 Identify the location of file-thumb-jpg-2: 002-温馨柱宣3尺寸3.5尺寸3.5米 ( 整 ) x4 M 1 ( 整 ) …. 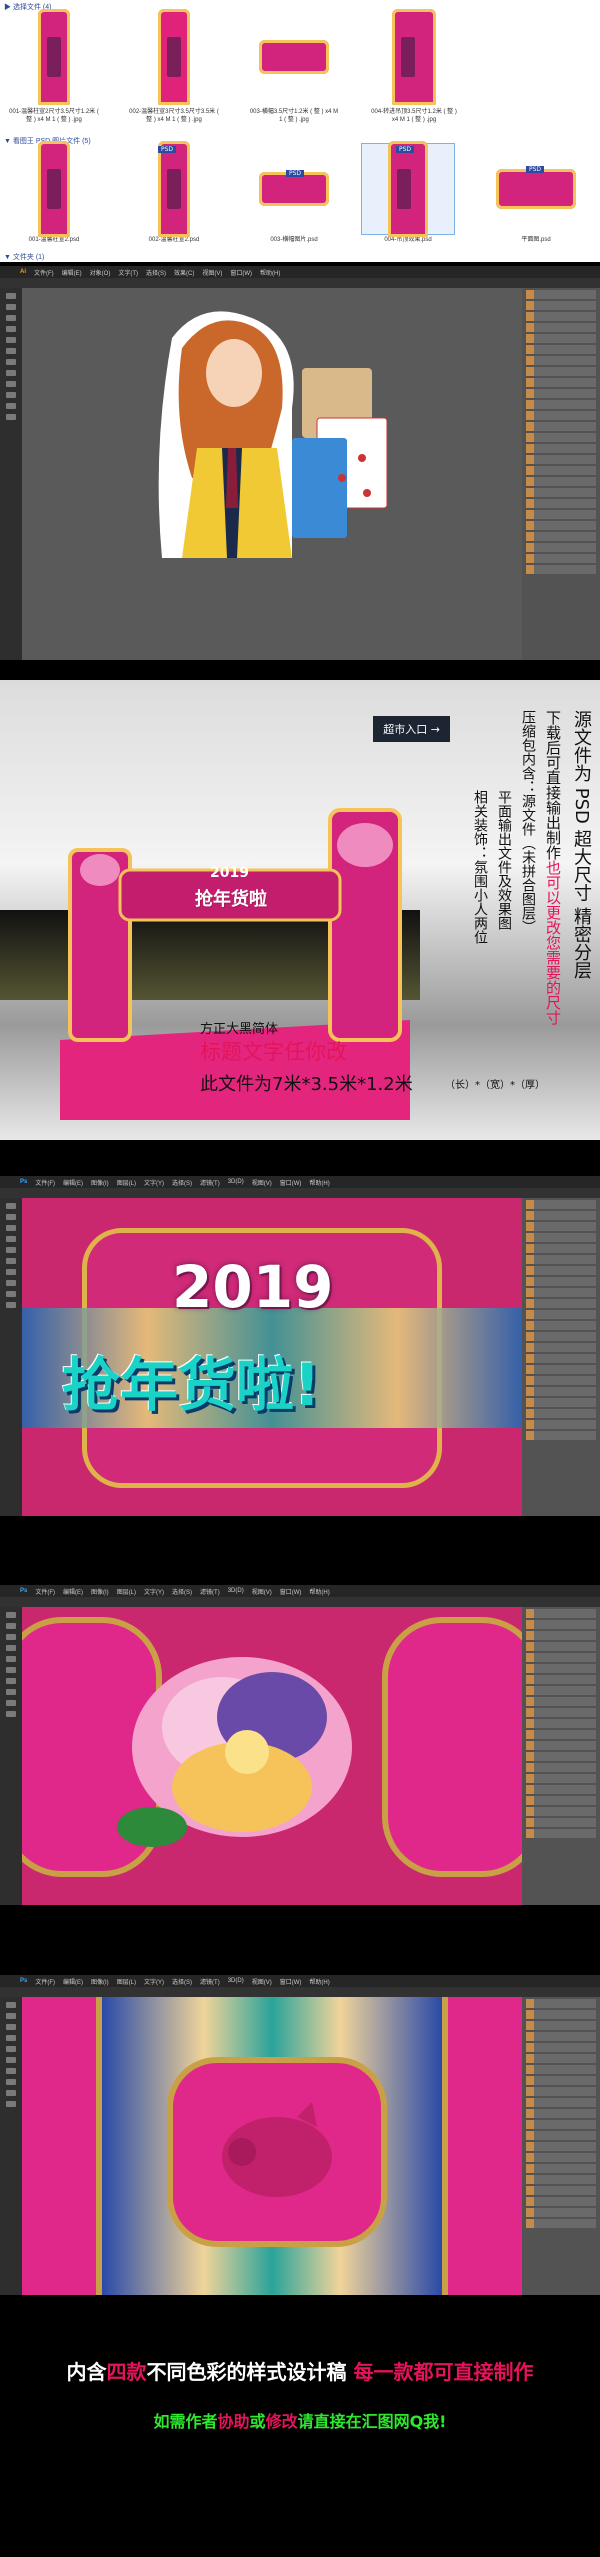
(174, 66).